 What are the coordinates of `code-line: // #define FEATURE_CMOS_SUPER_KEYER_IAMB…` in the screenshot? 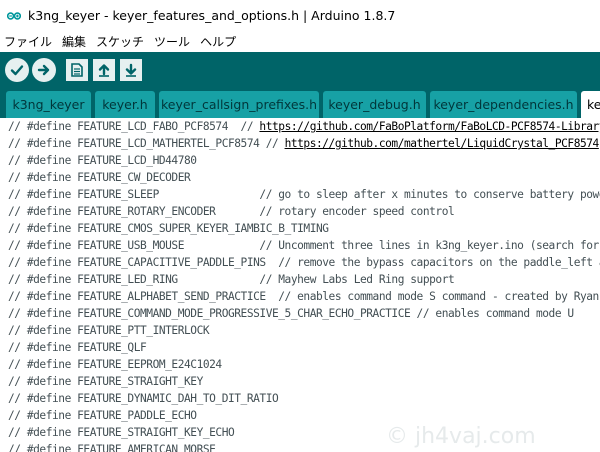 It's located at (168, 228).